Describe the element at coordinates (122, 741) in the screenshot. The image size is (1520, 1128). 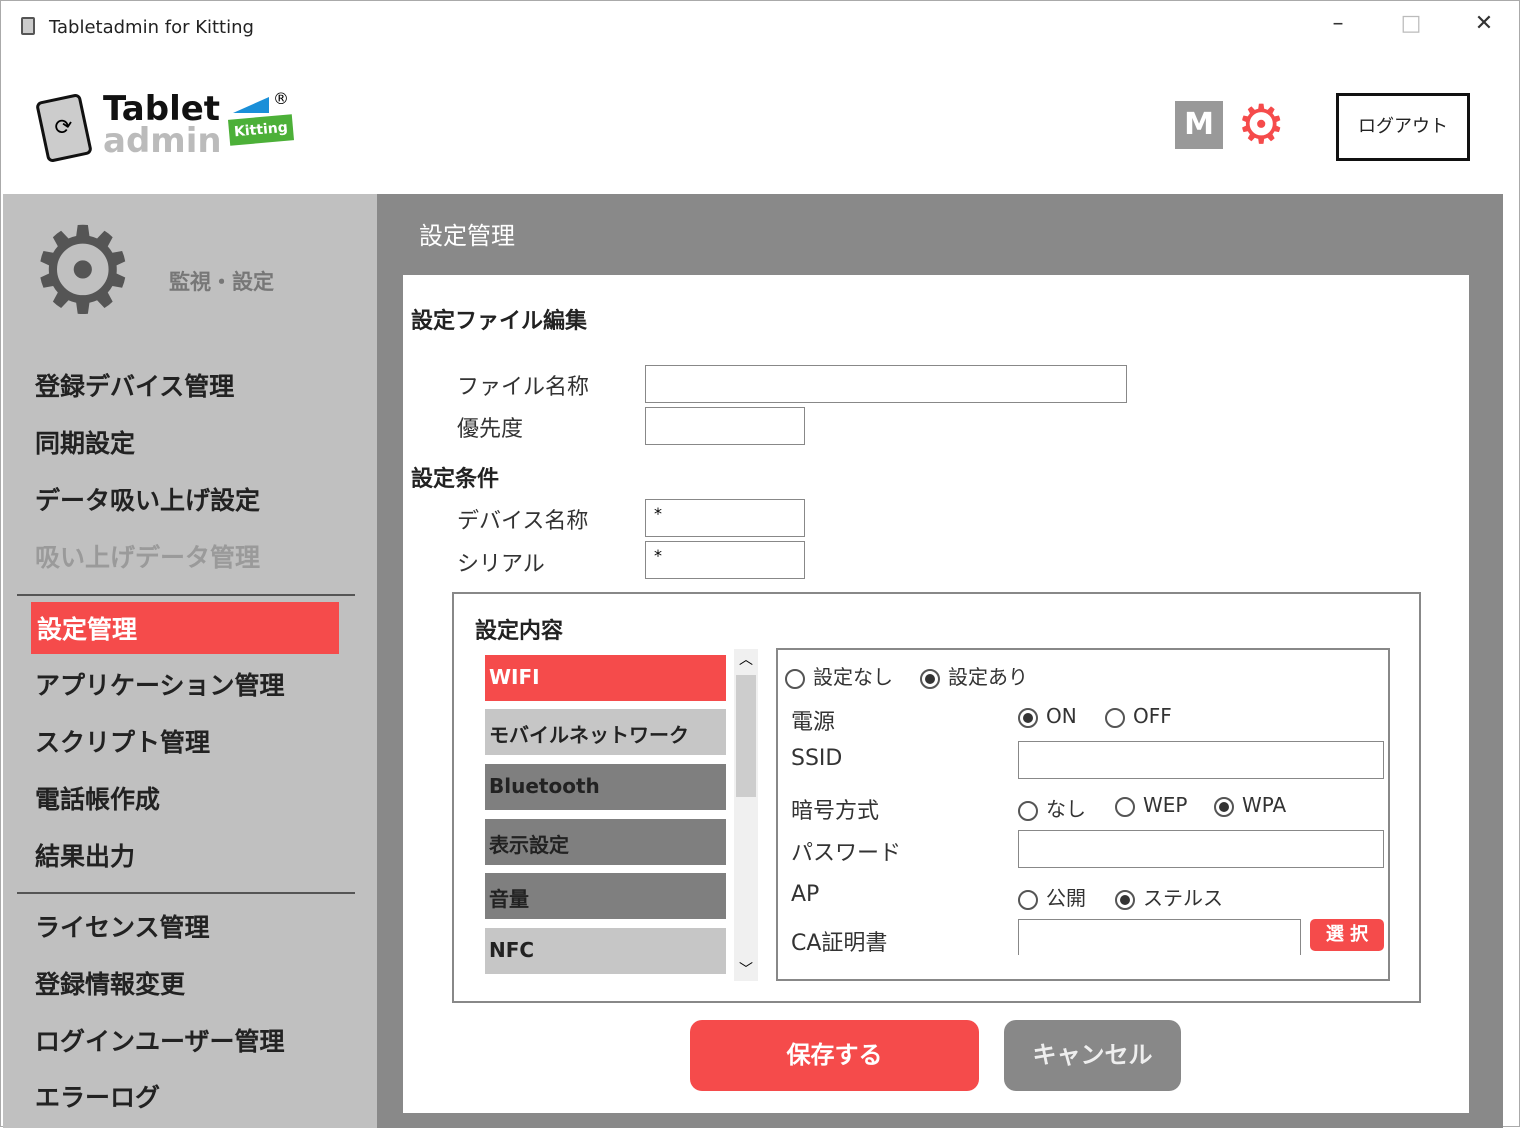
I see `sidebar-item-scripts: スクリプト管理` at that location.